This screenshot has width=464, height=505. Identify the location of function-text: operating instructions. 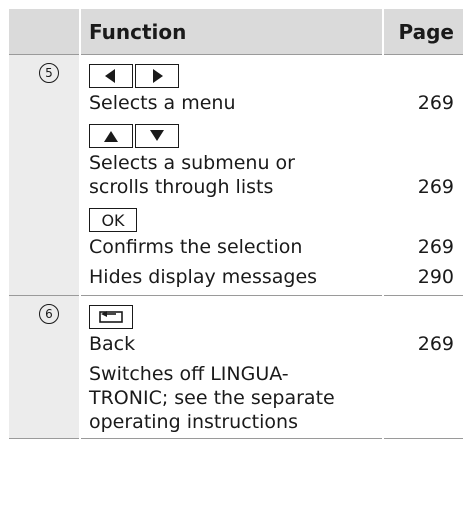
(193, 422).